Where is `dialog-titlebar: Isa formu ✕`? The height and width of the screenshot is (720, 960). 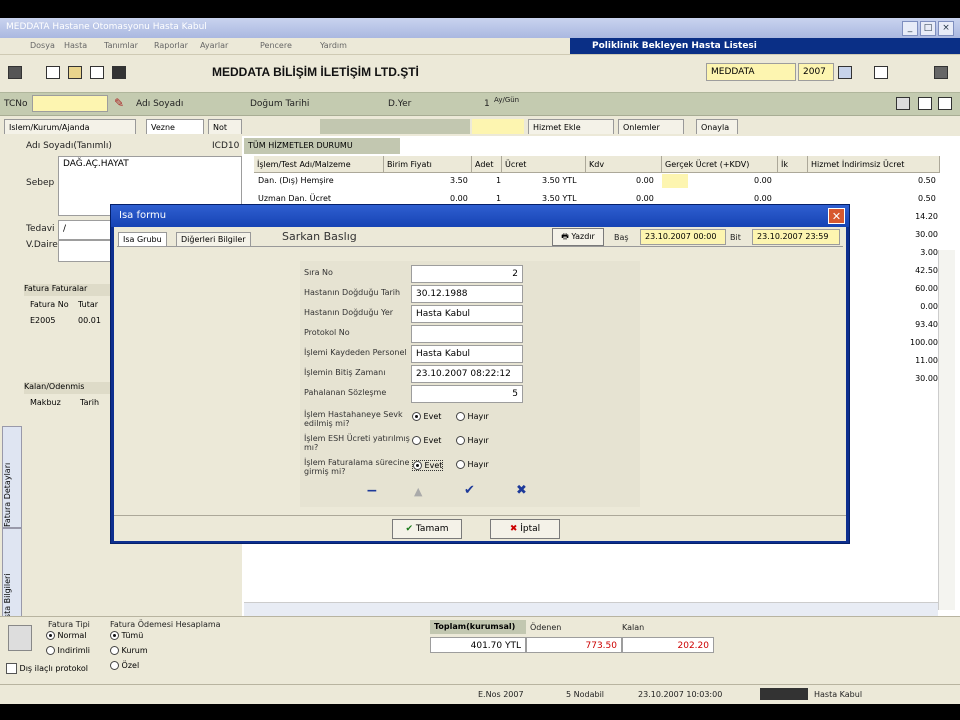 dialog-titlebar: Isa formu ✕ is located at coordinates (480, 216).